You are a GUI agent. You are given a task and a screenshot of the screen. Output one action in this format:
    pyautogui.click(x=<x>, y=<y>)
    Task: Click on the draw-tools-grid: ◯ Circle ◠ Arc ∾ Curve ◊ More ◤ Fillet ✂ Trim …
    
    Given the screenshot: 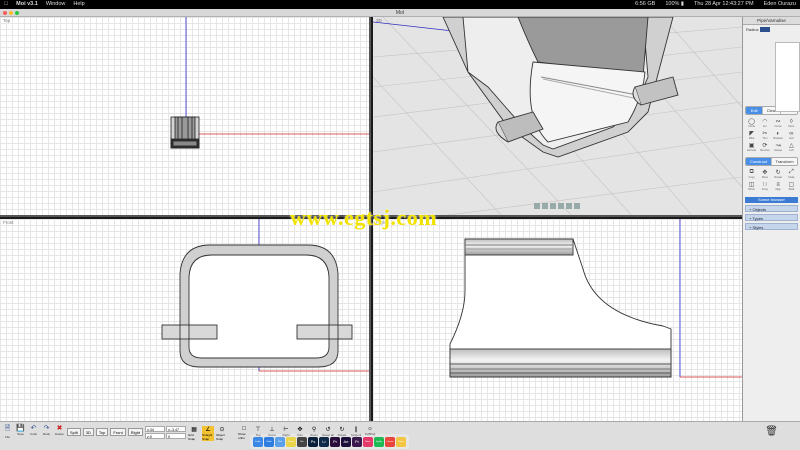 What is the action you would take?
    pyautogui.click(x=771, y=135)
    